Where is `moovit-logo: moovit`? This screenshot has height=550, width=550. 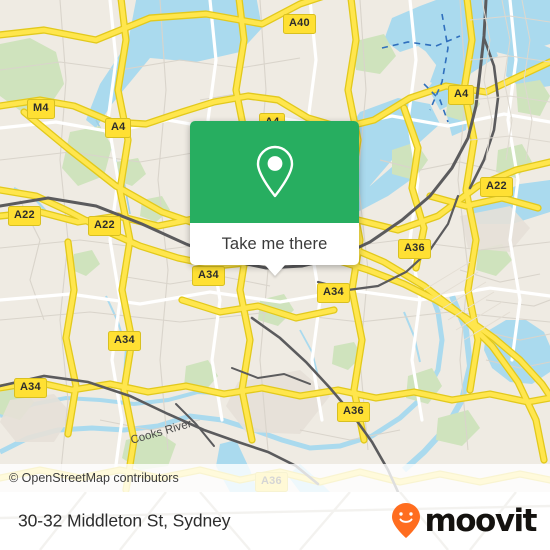
moovit-logo: moovit is located at coordinates (464, 521).